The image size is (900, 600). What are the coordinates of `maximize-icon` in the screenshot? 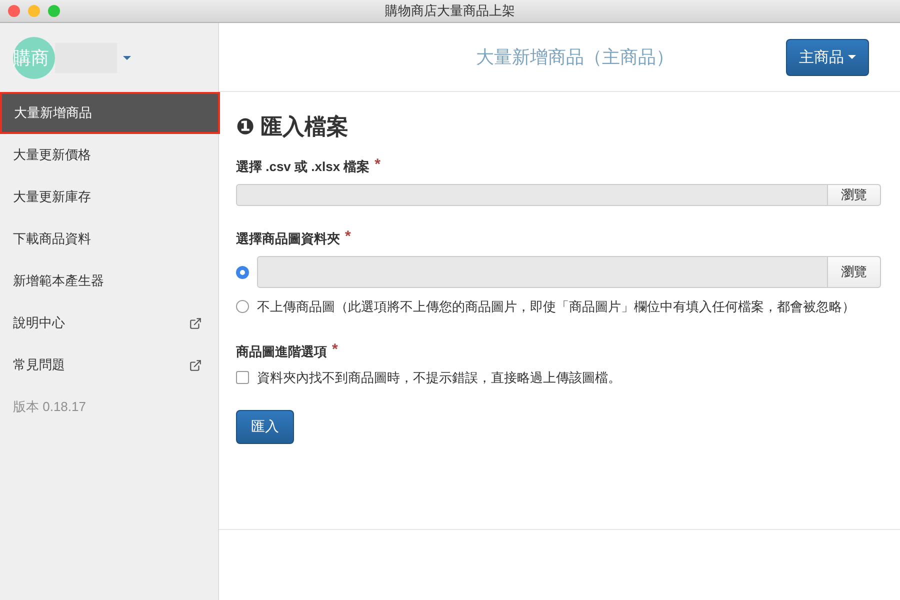 It's located at (54, 11).